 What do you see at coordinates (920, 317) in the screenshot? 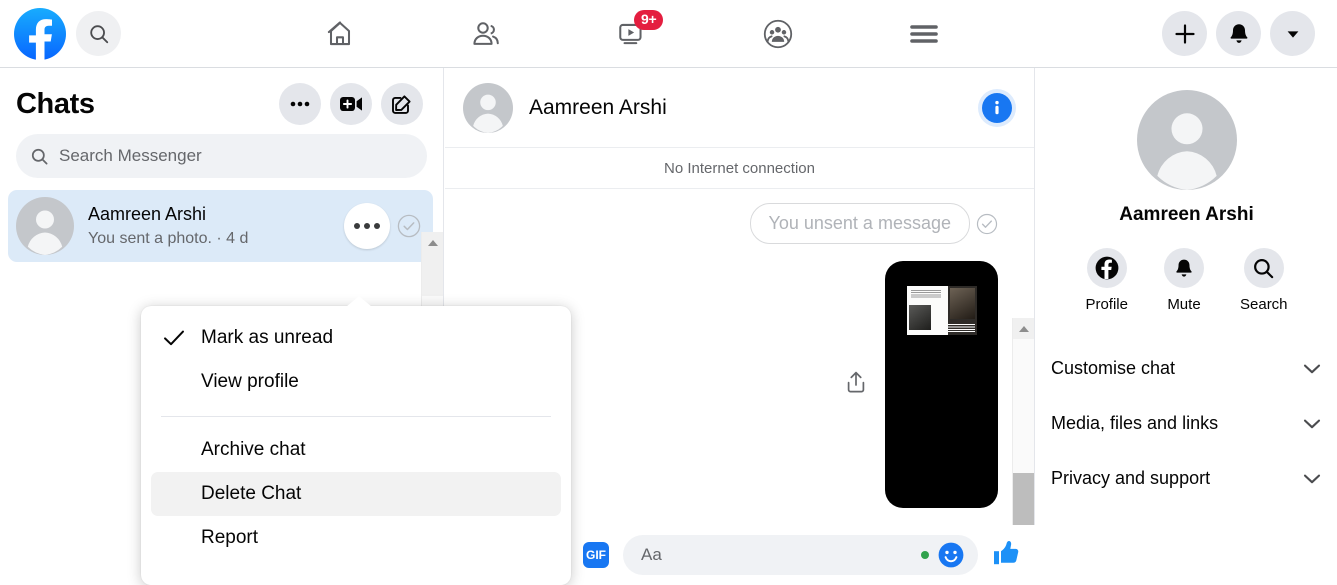
I see `thumbnail-portrait-bw` at bounding box center [920, 317].